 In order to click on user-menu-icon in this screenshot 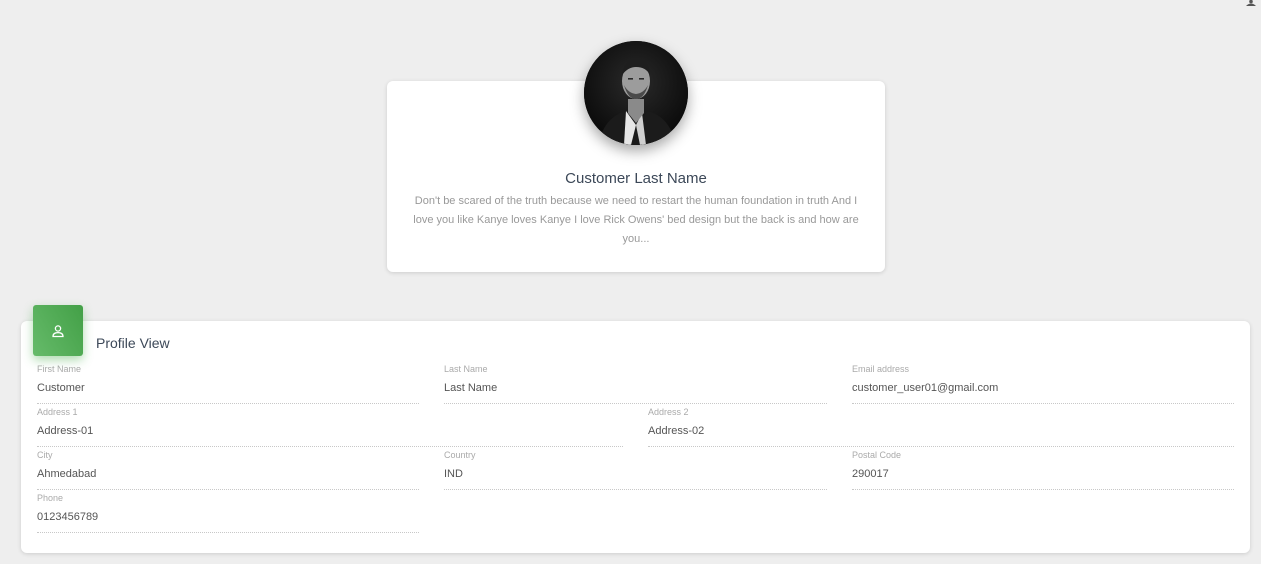, I will do `click(1251, 3)`.